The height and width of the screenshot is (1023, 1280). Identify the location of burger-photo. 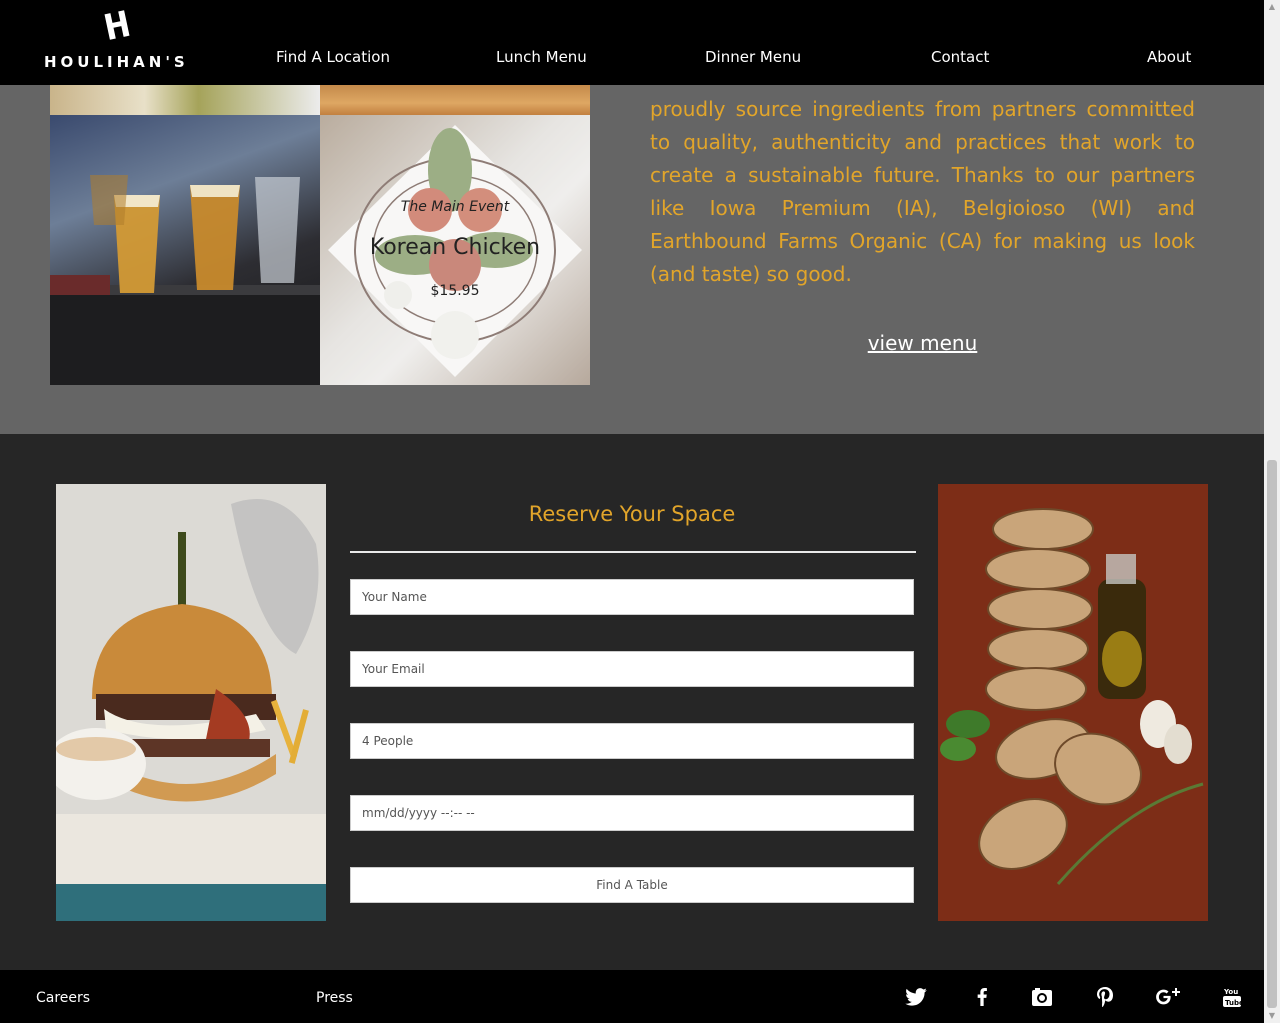
(191, 702).